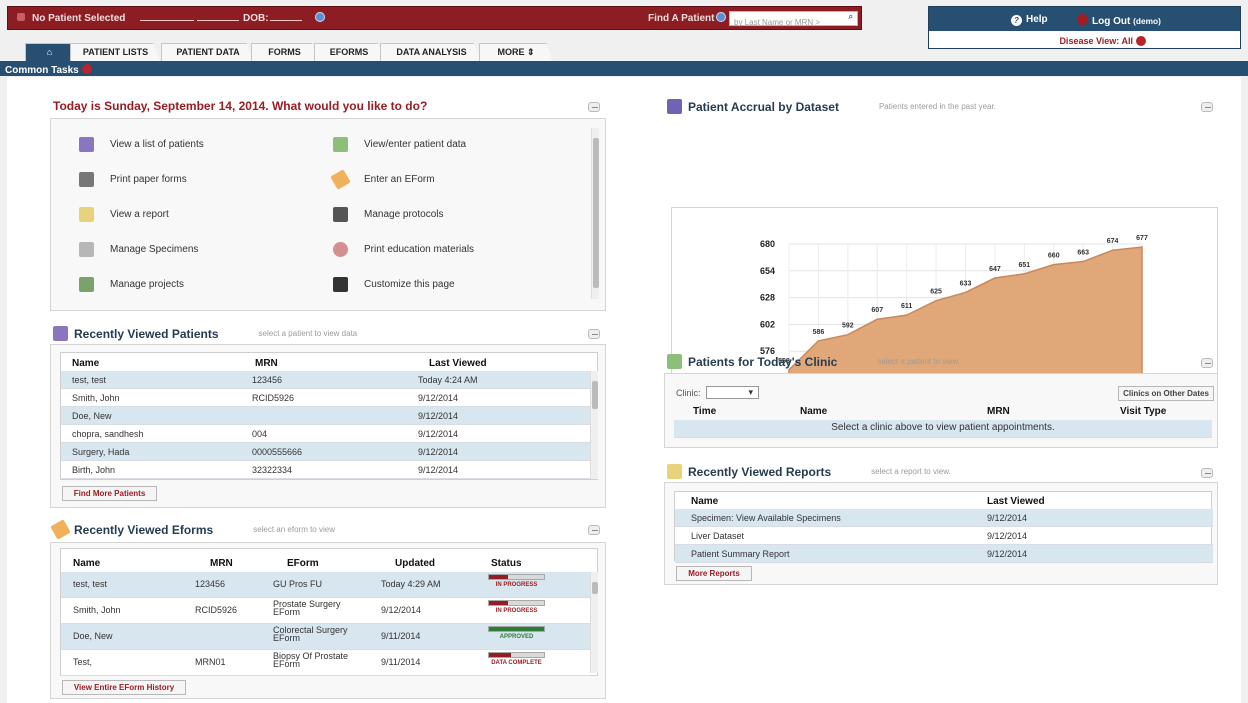  What do you see at coordinates (86, 284) in the screenshot?
I see `projects-icon` at bounding box center [86, 284].